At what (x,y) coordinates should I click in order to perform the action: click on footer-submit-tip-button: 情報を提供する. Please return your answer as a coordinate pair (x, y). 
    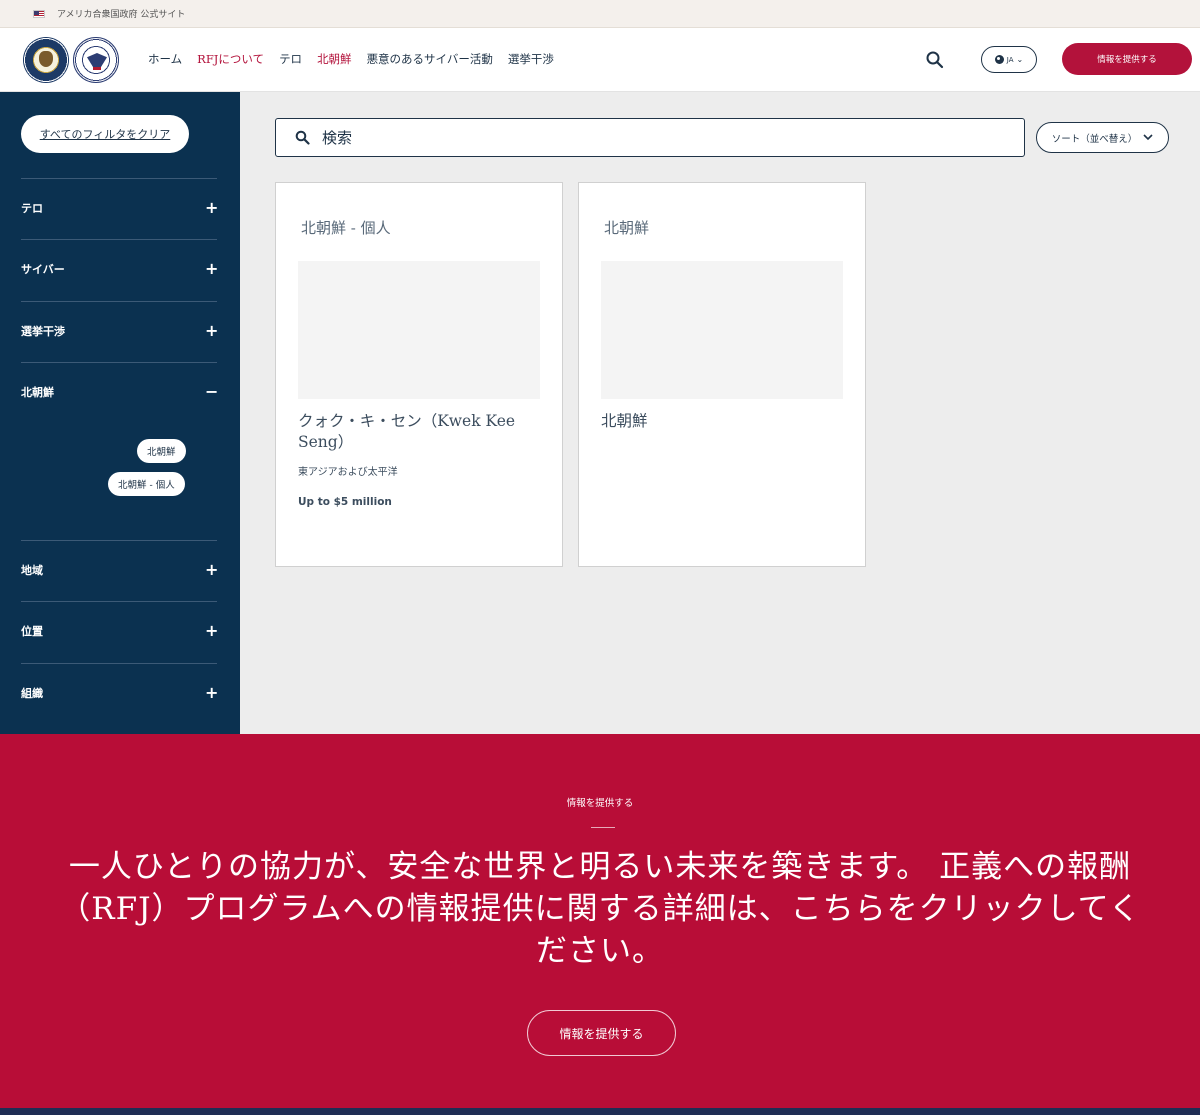
    Looking at the image, I should click on (601, 1033).